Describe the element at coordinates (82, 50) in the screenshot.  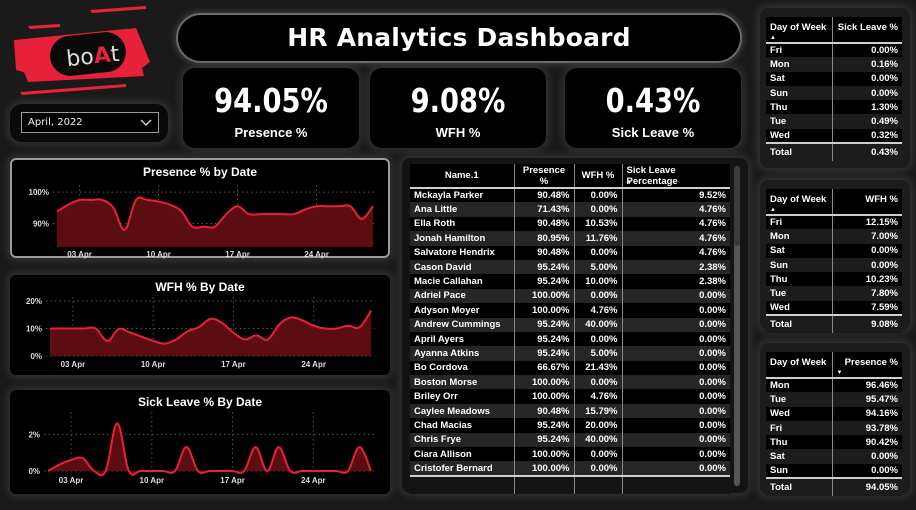
I see `logo-graphic: boAt` at that location.